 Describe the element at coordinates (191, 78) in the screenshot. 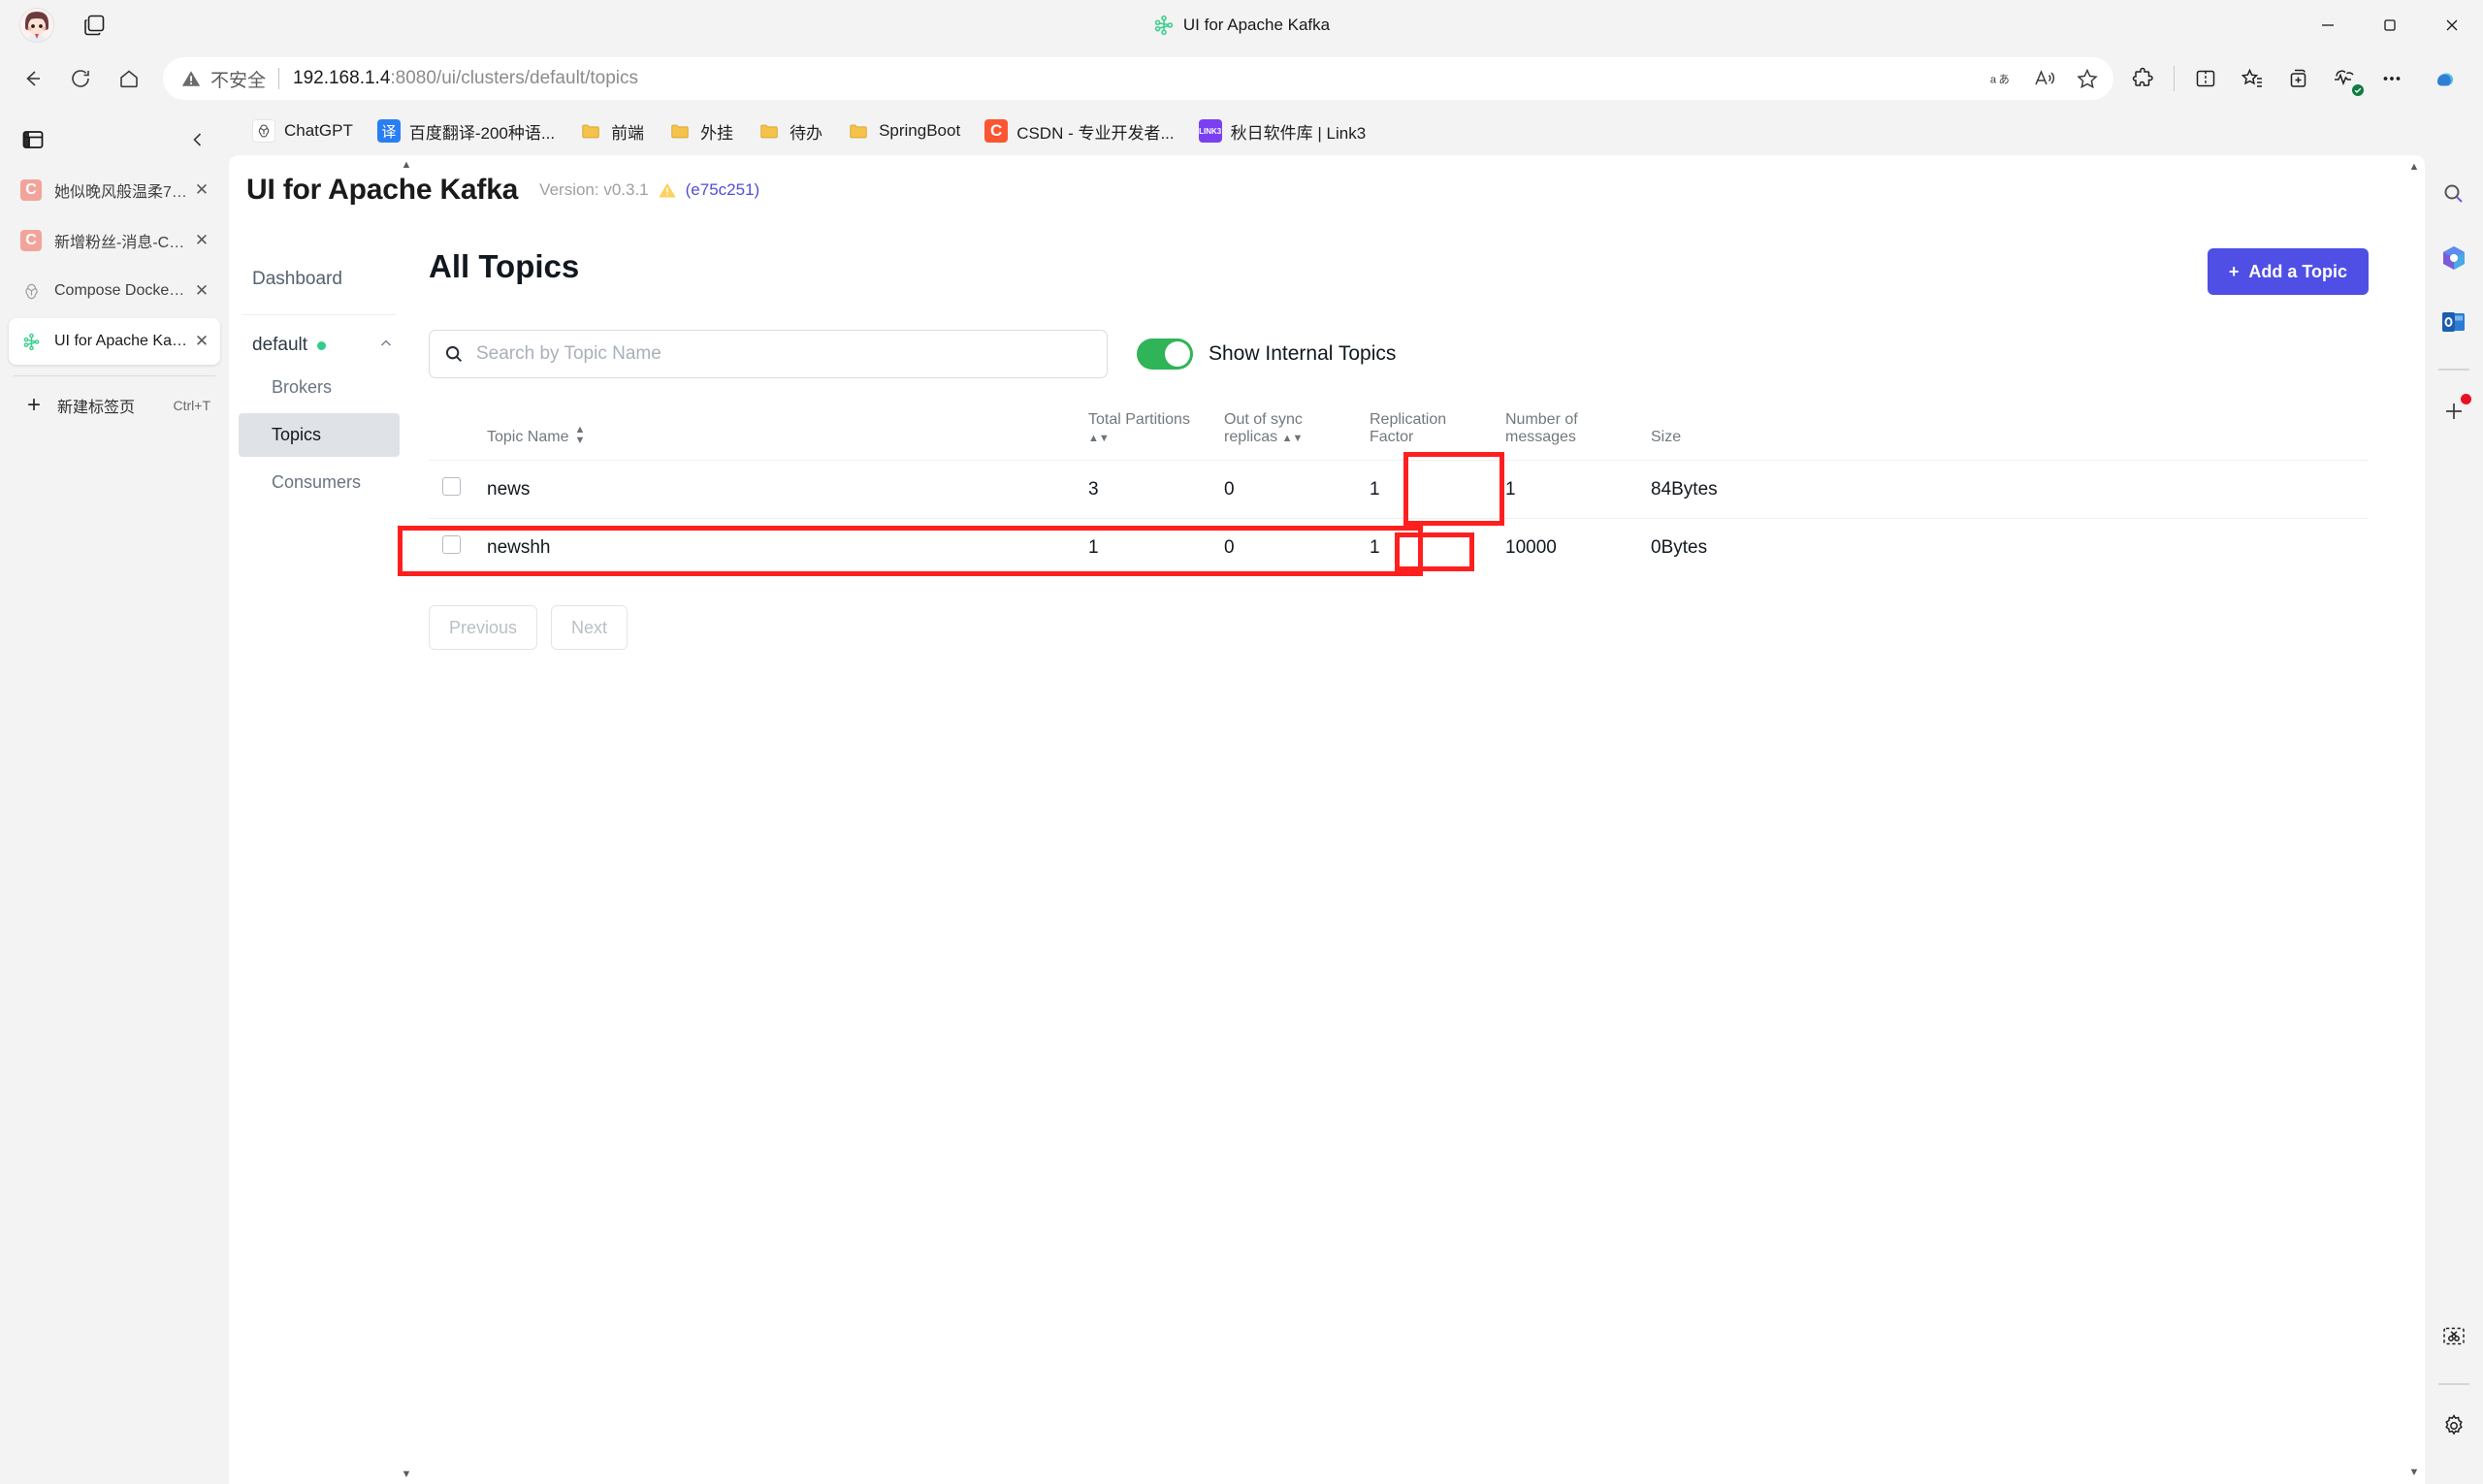

I see `warning-triangle-icon` at that location.